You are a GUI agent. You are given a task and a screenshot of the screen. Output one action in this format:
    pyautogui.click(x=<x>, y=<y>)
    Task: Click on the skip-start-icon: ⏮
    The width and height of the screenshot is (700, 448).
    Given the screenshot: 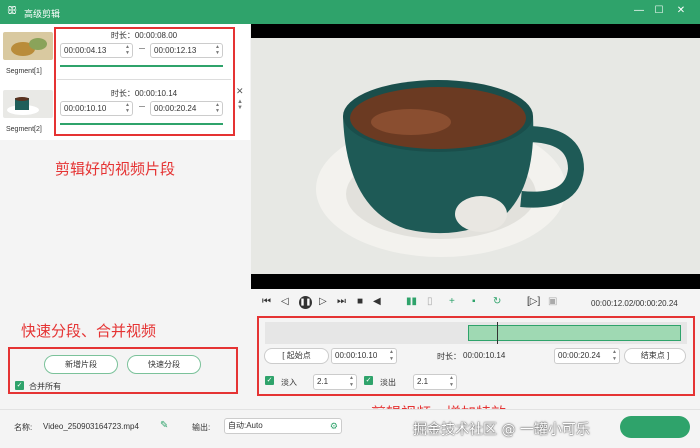 What is the action you would take?
    pyautogui.click(x=266, y=302)
    